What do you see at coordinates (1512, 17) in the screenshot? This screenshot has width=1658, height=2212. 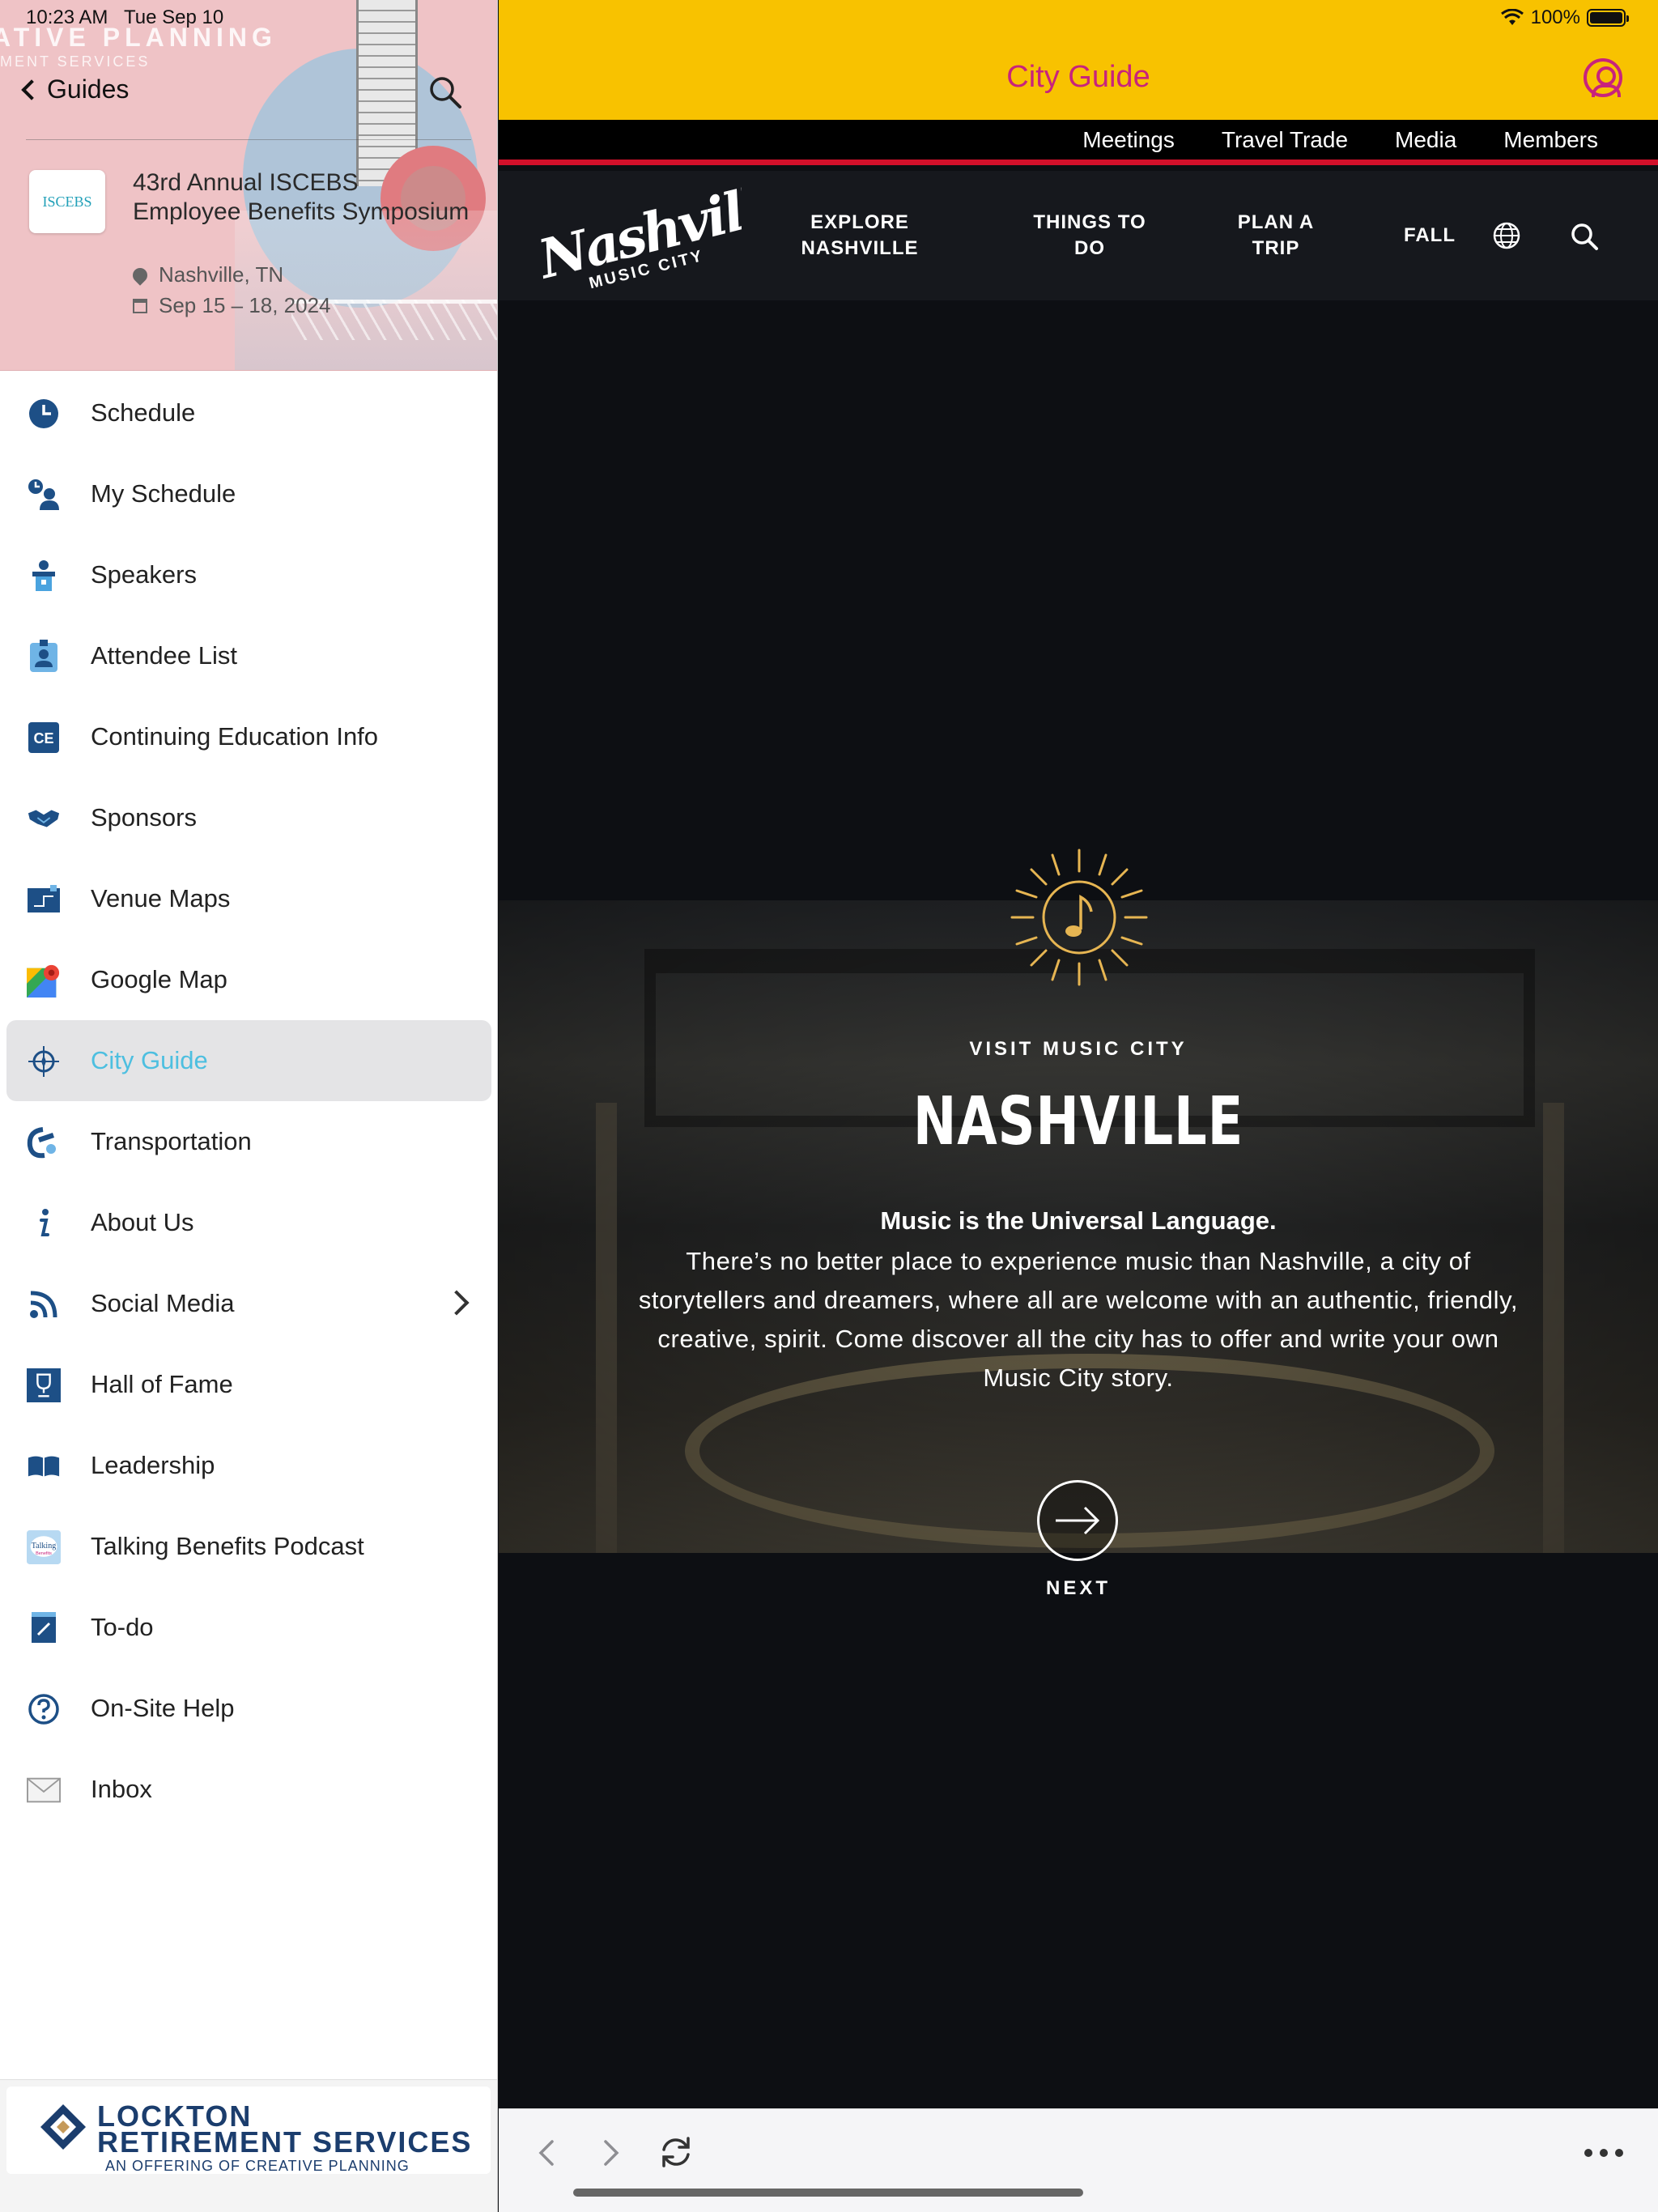 I see `wifi-icon` at bounding box center [1512, 17].